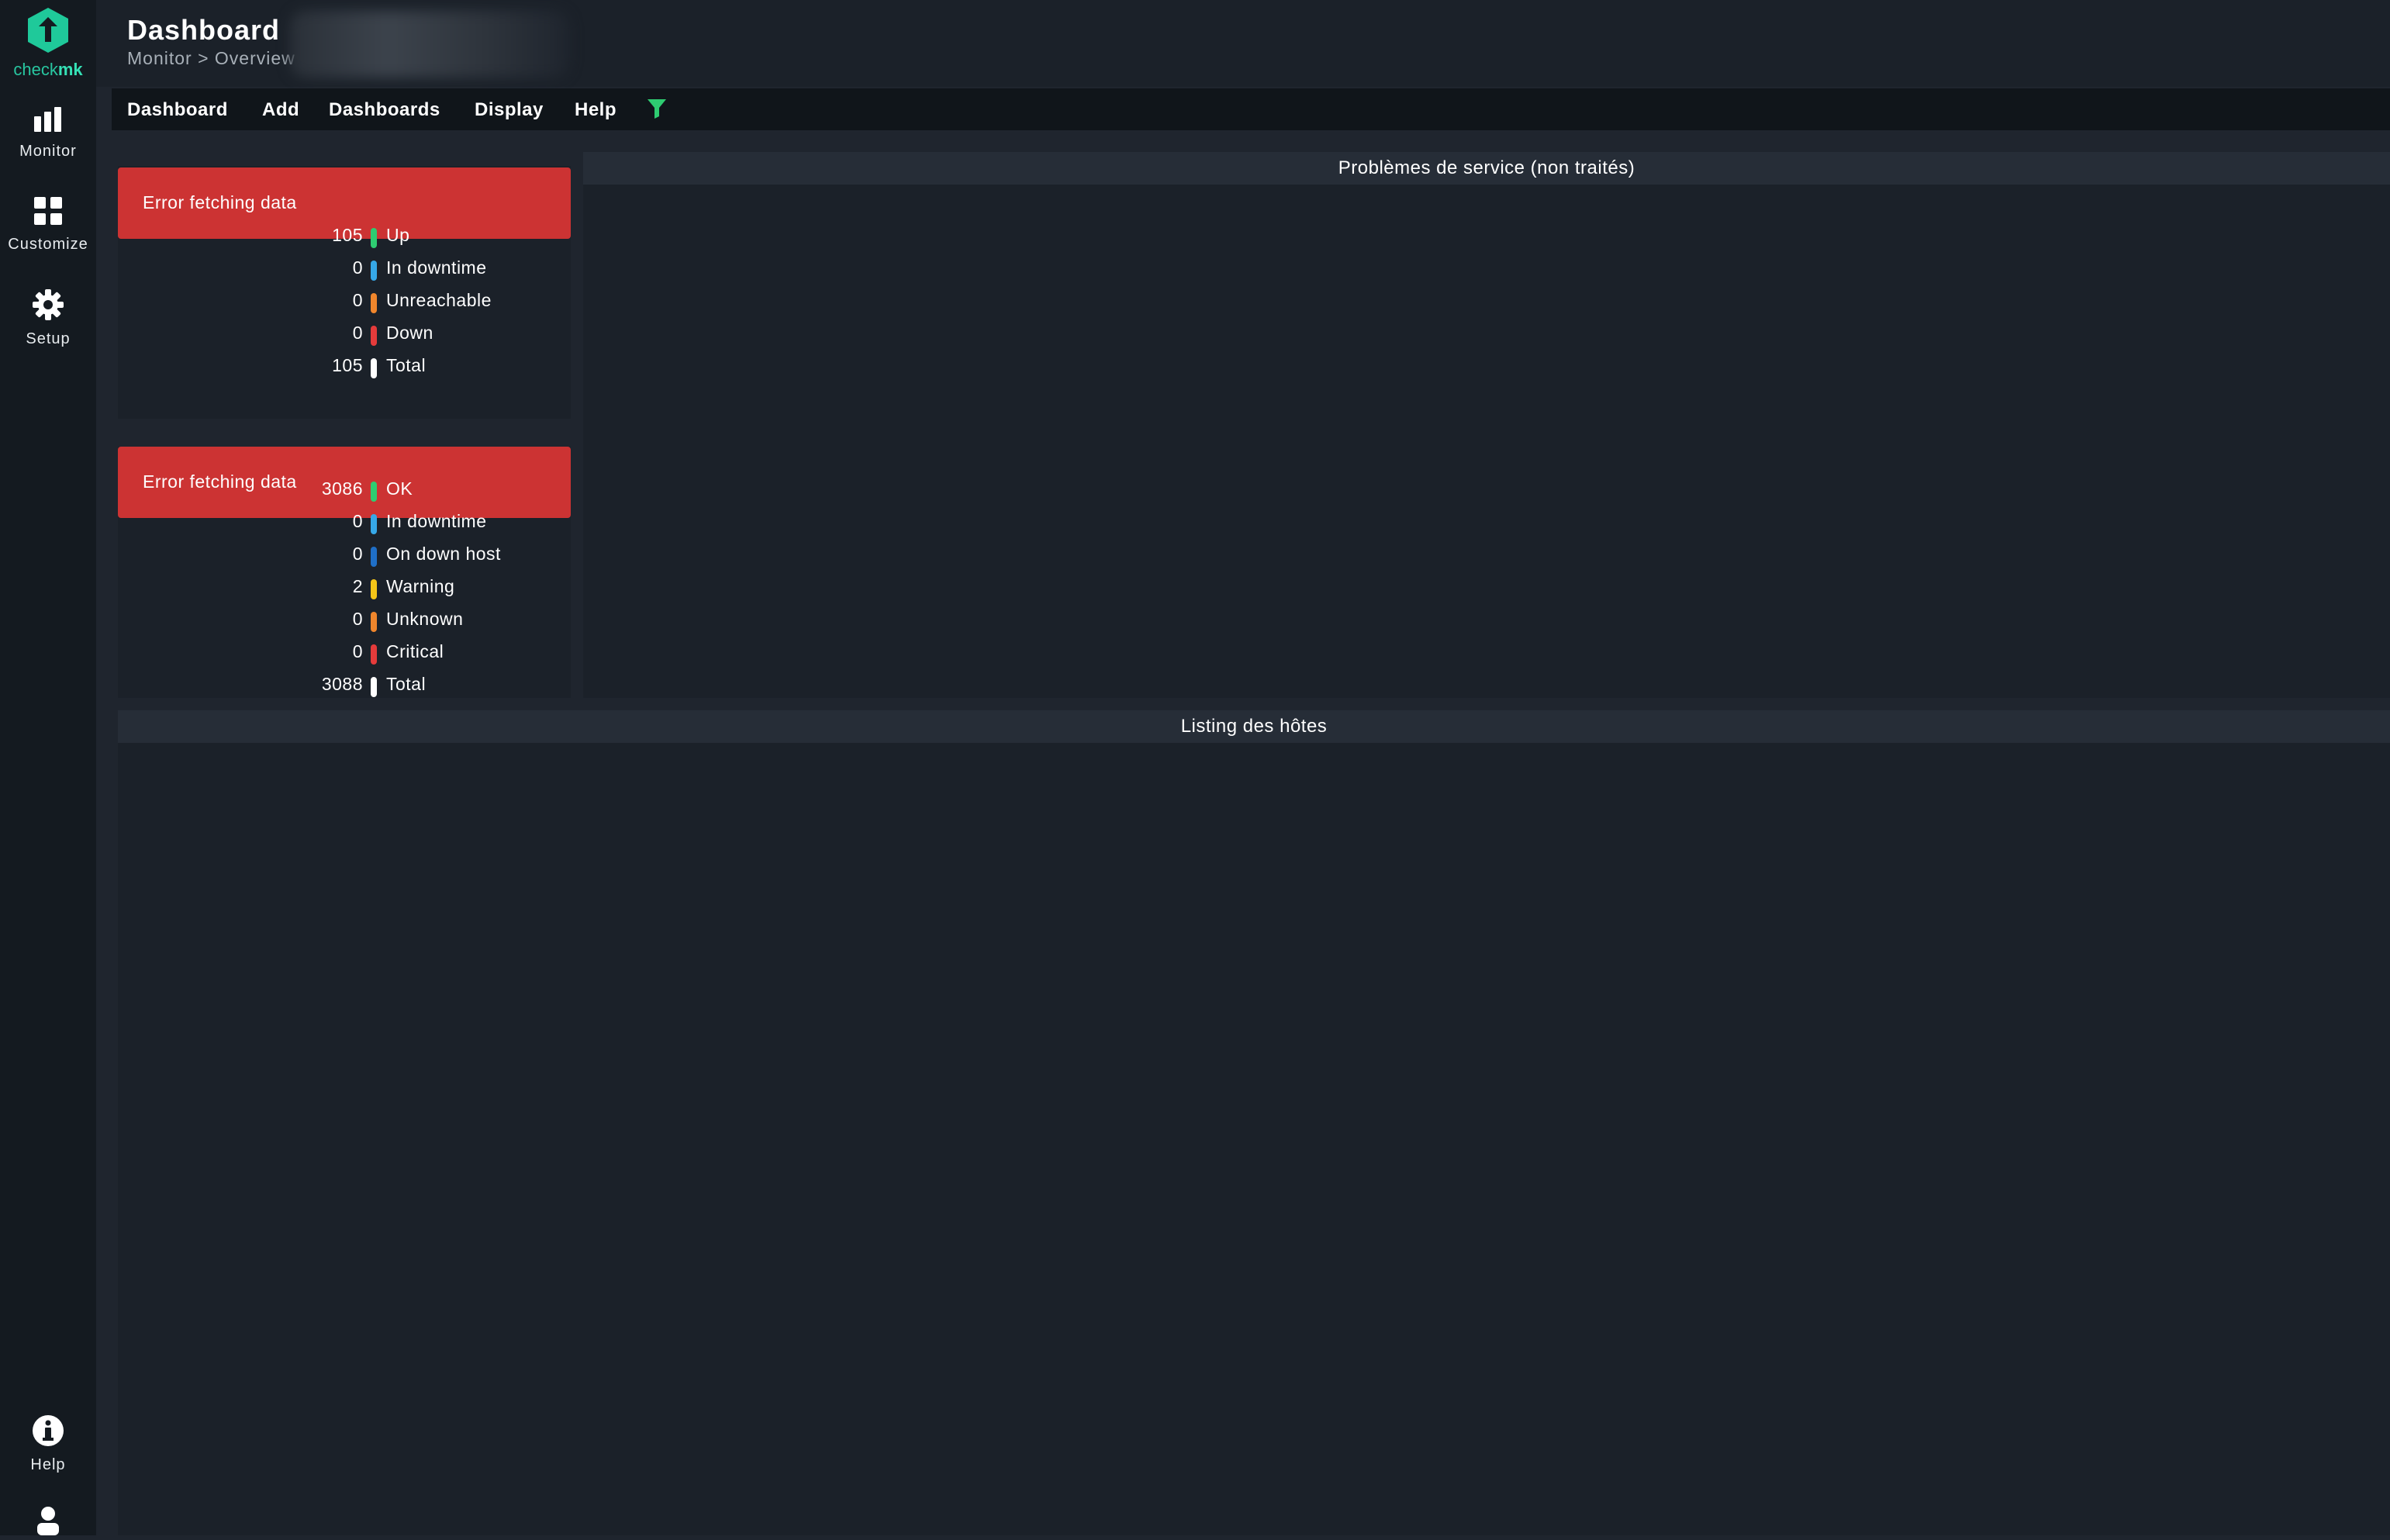 This screenshot has width=2390, height=1540. I want to click on stat-row: 0 Critical, so click(409, 653).